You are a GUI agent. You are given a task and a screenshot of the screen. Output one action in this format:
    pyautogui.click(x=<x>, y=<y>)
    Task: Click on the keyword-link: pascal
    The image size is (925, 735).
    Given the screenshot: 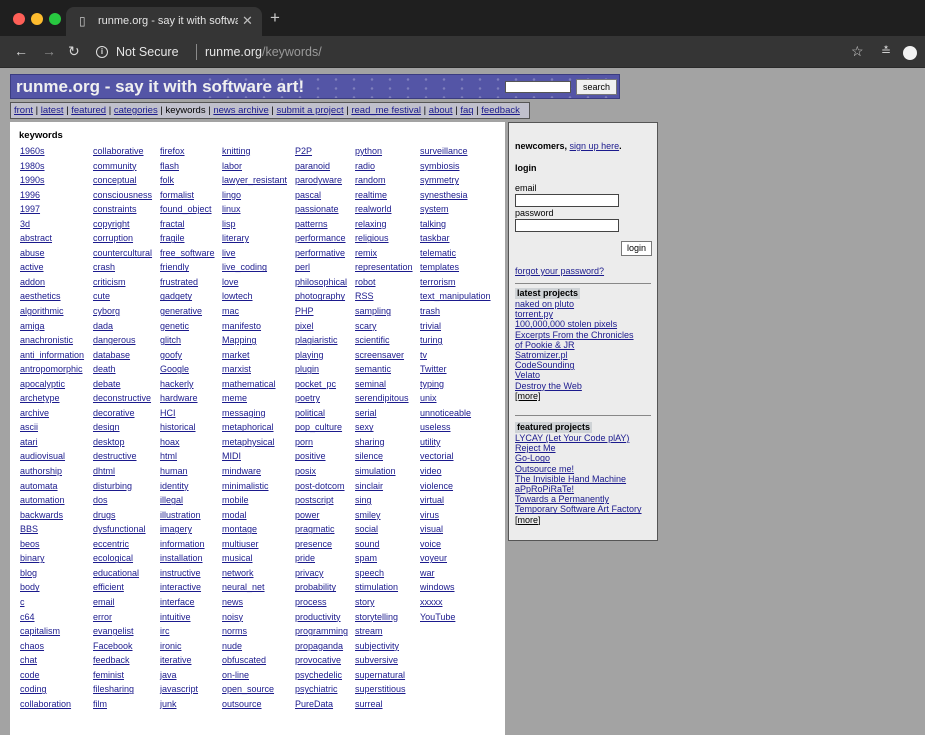 What is the action you would take?
    pyautogui.click(x=321, y=195)
    